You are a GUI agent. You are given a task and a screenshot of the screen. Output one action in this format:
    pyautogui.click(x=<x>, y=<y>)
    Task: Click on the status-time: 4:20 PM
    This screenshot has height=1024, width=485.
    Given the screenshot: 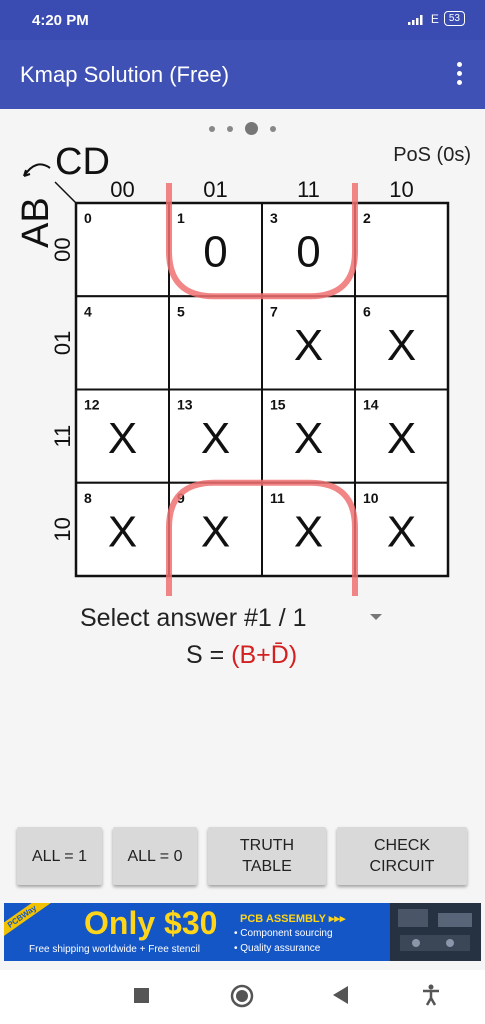 What is the action you would take?
    pyautogui.click(x=60, y=20)
    